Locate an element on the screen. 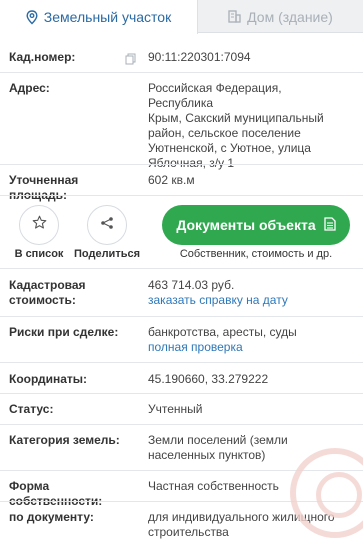 This screenshot has width=363, height=545. order-certificate-link: заказать справку на дату is located at coordinates (248, 300).